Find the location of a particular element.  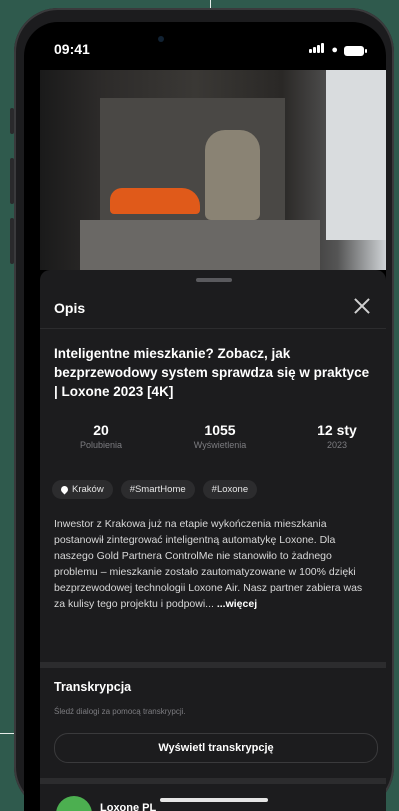

signal-icon is located at coordinates (317, 48).